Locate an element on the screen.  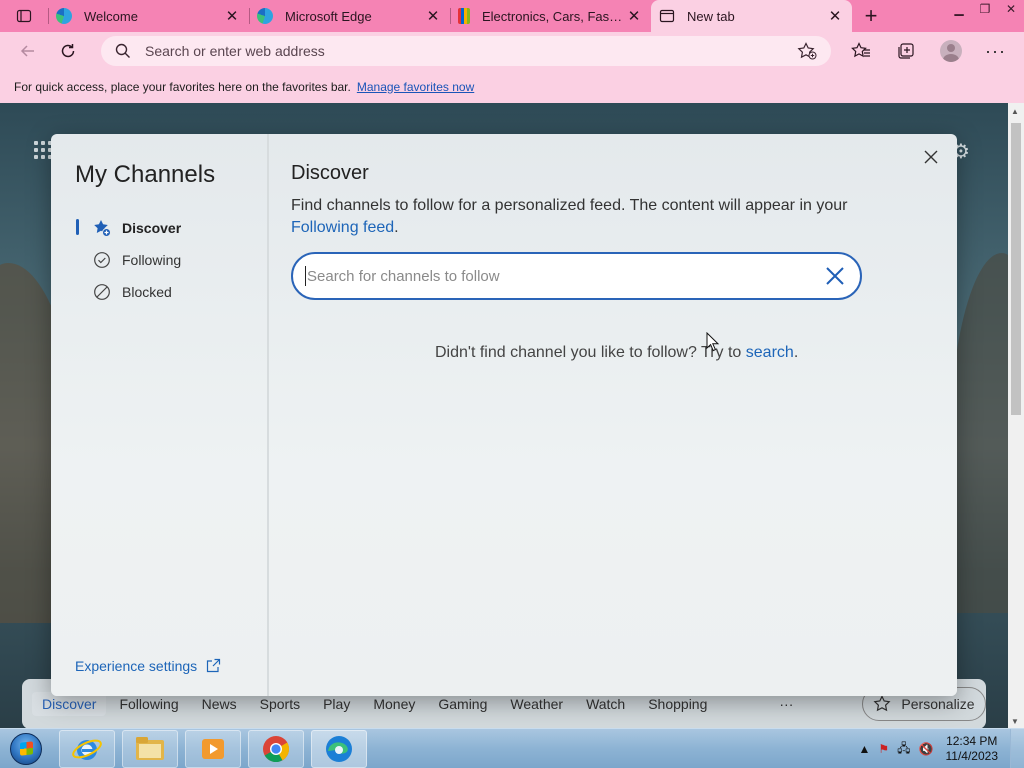
collections-icon is located at coordinates (905, 51).